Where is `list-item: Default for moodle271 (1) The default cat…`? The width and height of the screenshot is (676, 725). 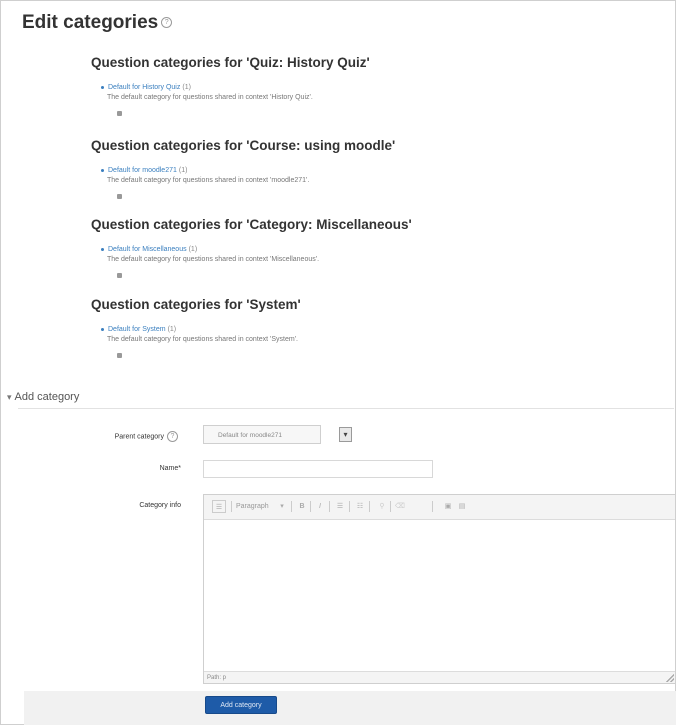
list-item: Default for moodle271 (1) The default cat… is located at coordinates (205, 176).